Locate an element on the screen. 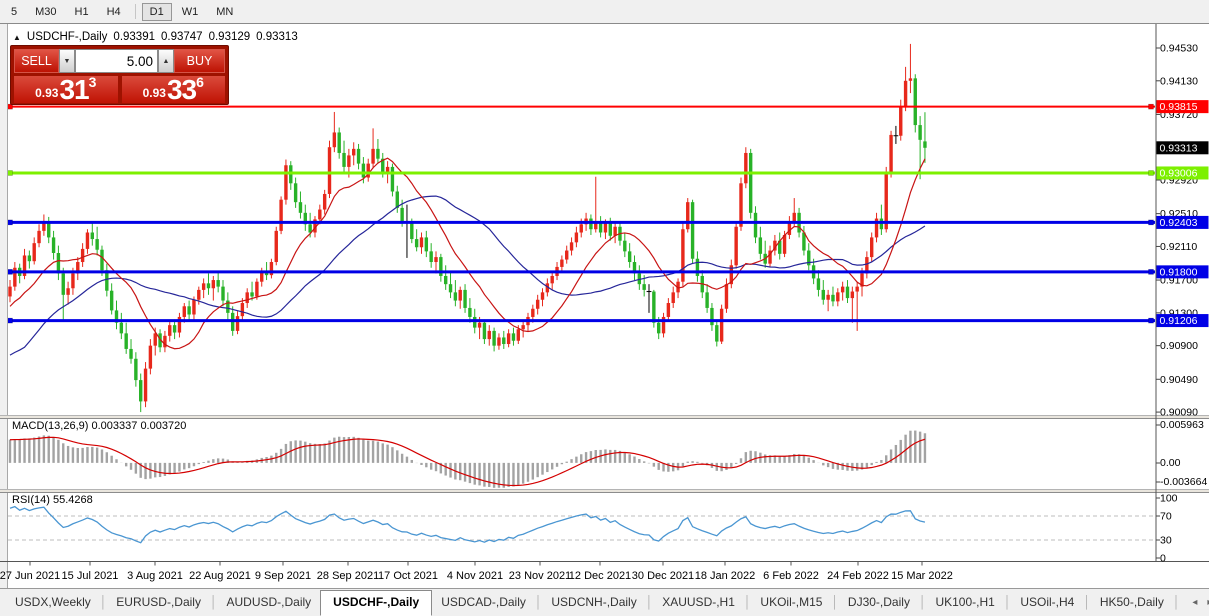  macd-indicator-label: MACD(13,26,9) 0.003337 0.003720 is located at coordinates (99, 426).